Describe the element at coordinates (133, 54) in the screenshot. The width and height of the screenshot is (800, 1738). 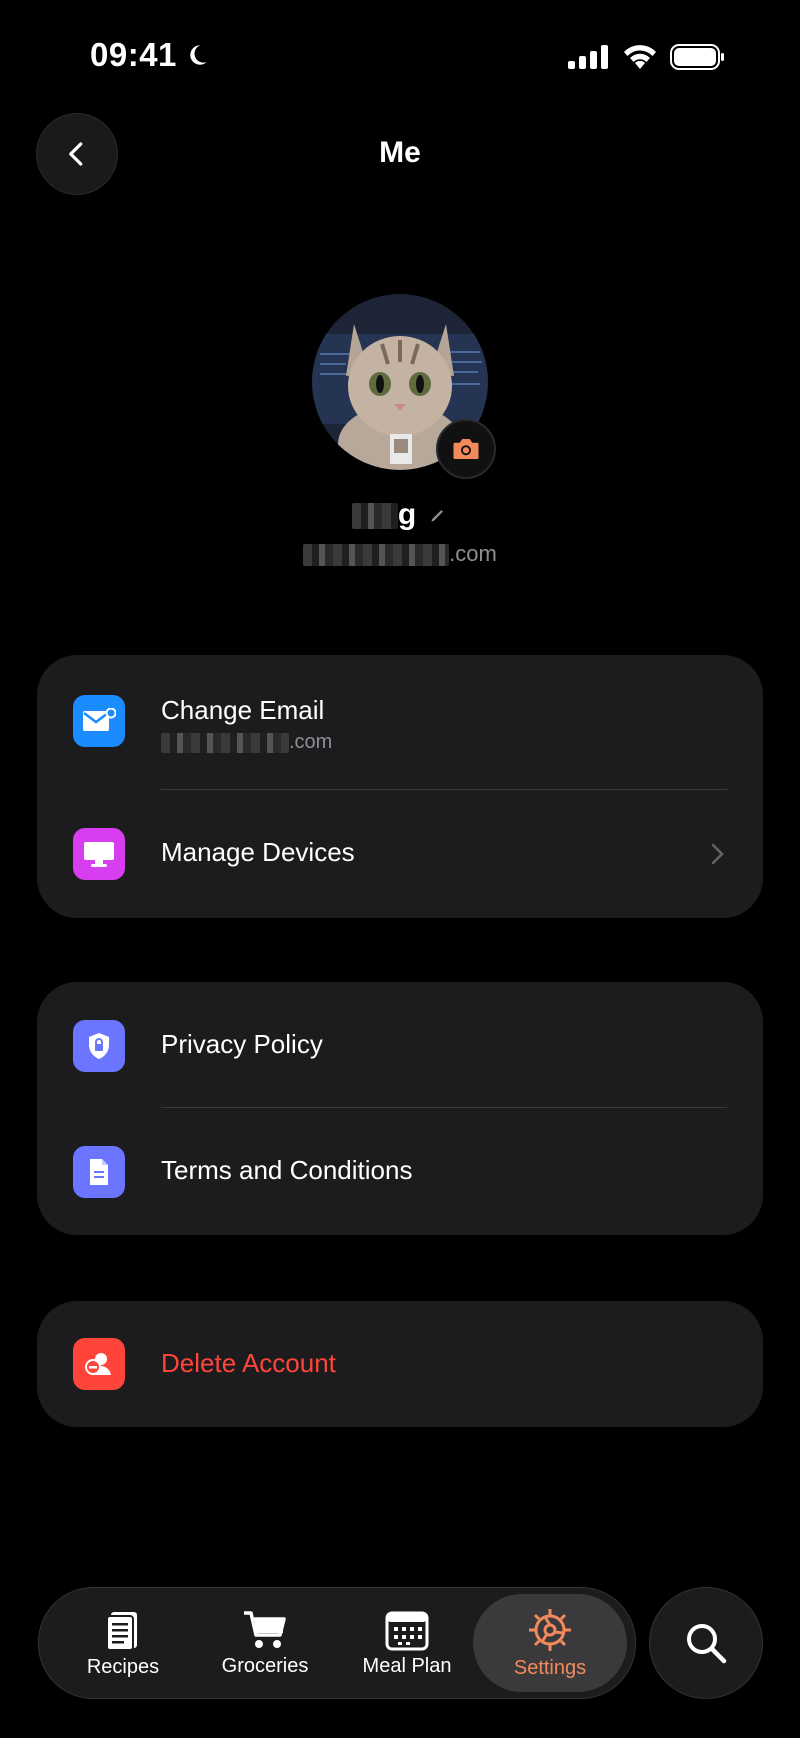
I see `status-time: 09:41` at that location.